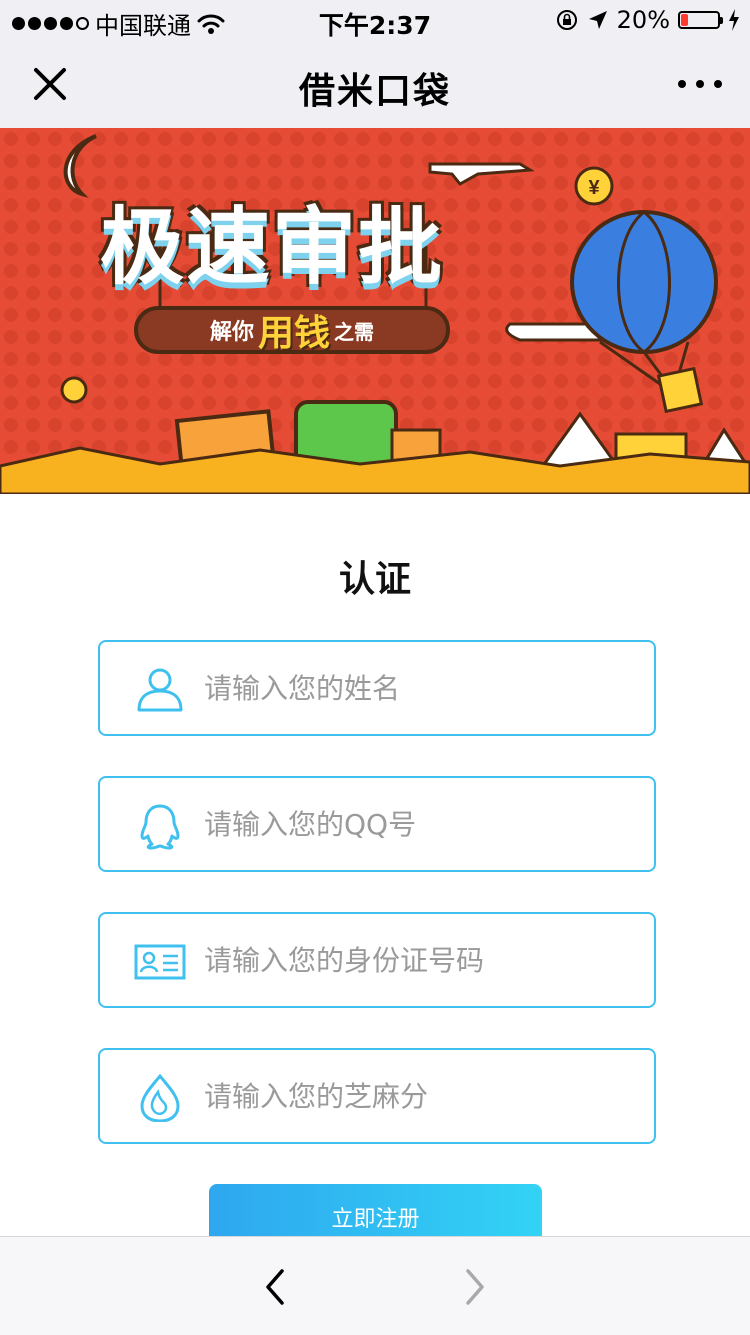 The height and width of the screenshot is (1335, 750). I want to click on chevron-right-icon, so click(474, 1287).